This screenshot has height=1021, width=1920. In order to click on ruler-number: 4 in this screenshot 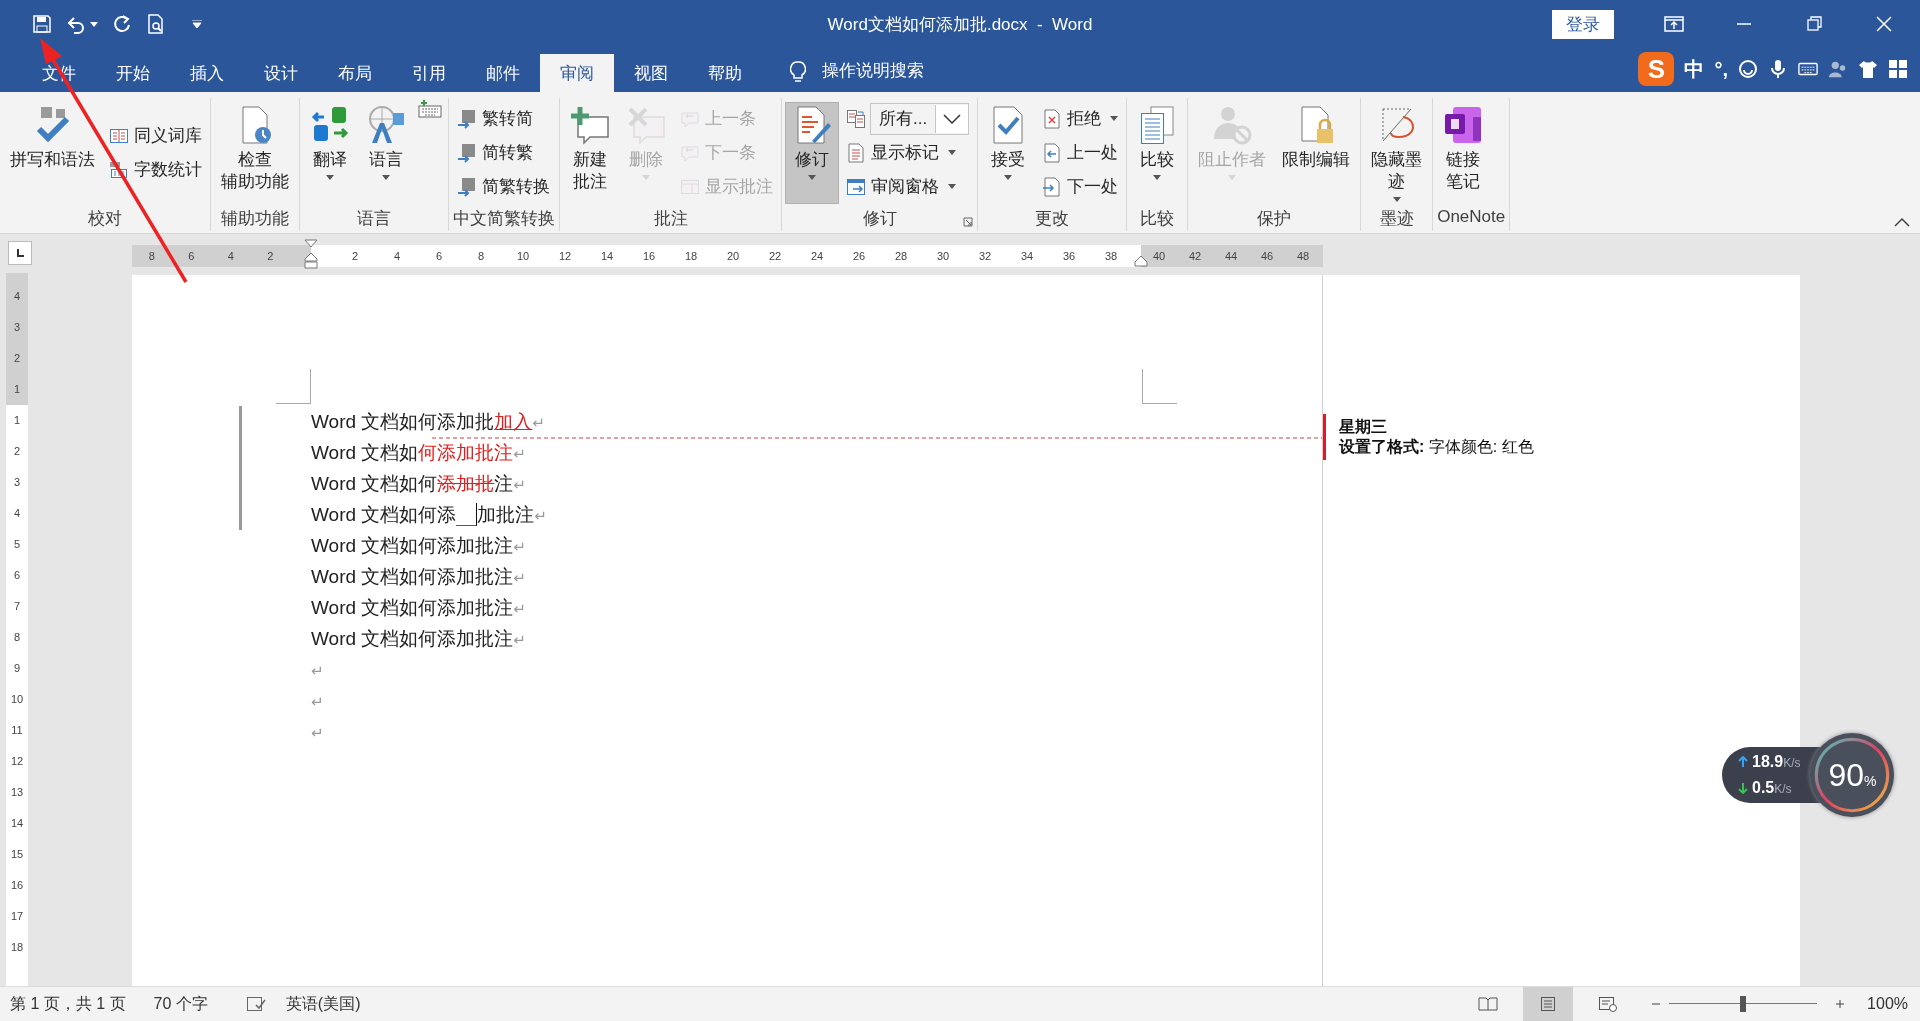, I will do `click(230, 256)`.